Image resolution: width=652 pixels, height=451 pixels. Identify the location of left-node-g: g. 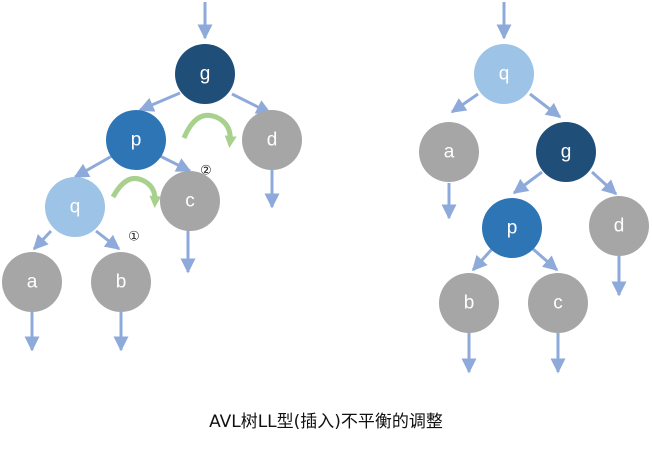
(205, 74).